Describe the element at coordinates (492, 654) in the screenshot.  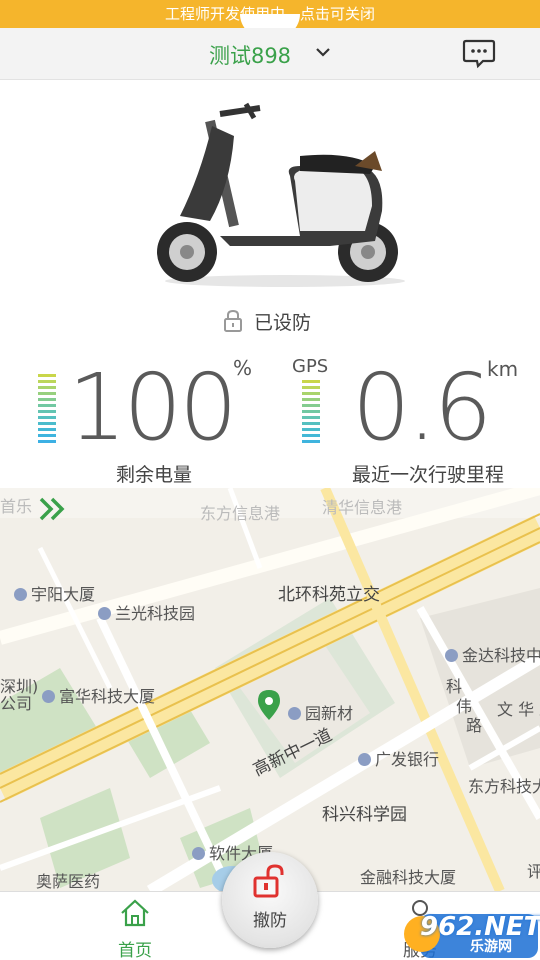
I see `map-label: 金达科技中心` at that location.